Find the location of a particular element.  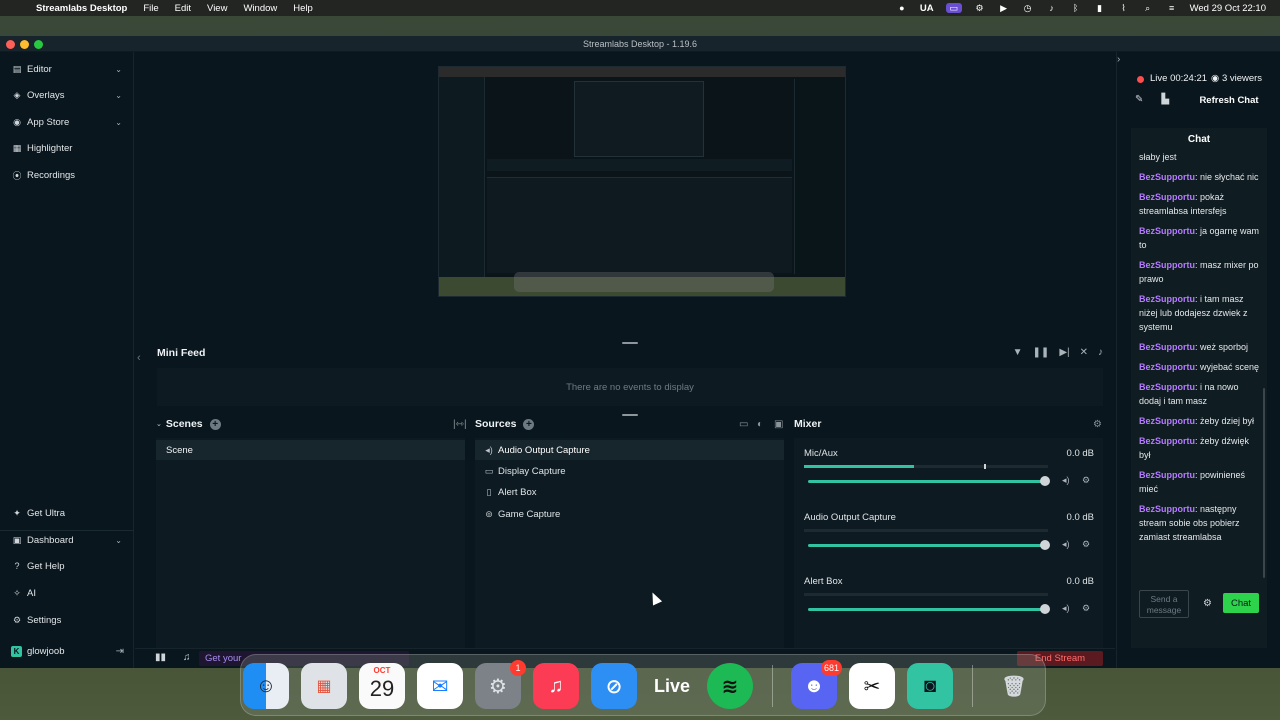

skip-icon: ▶| is located at coordinates (1064, 352).